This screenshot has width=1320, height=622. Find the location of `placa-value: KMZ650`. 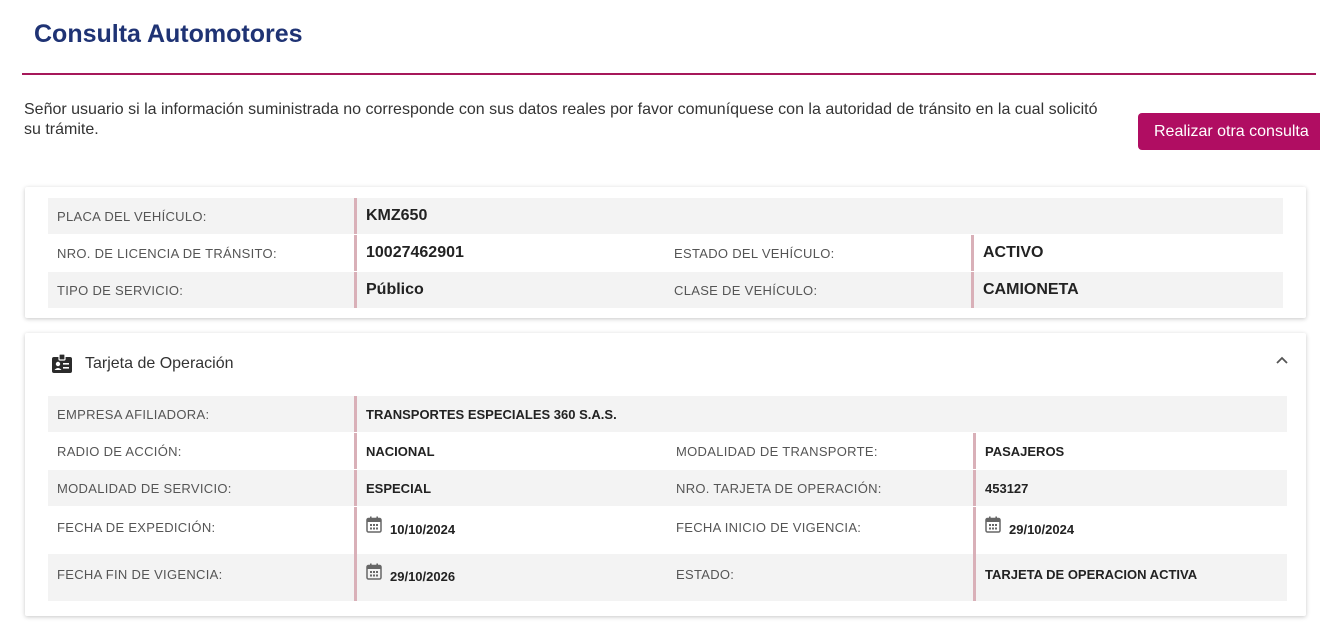

placa-value: KMZ650 is located at coordinates (818, 216).